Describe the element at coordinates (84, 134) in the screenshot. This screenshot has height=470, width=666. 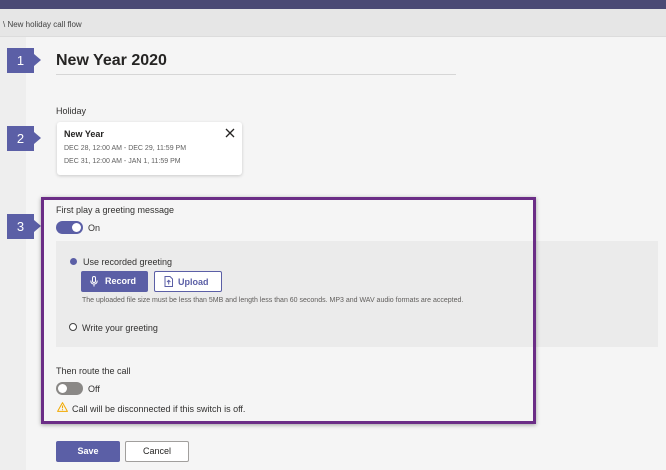
I see `holiday-name: New Year` at that location.